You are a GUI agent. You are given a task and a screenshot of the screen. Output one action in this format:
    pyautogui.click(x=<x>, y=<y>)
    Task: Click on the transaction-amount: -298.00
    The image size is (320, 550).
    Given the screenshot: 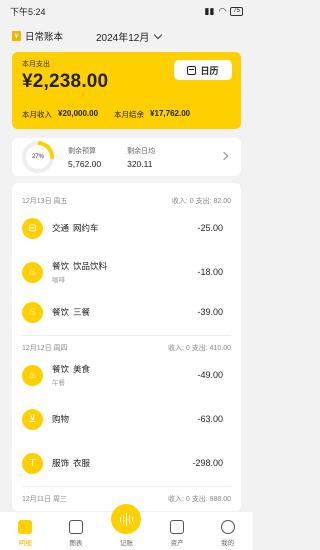 What is the action you would take?
    pyautogui.click(x=207, y=463)
    